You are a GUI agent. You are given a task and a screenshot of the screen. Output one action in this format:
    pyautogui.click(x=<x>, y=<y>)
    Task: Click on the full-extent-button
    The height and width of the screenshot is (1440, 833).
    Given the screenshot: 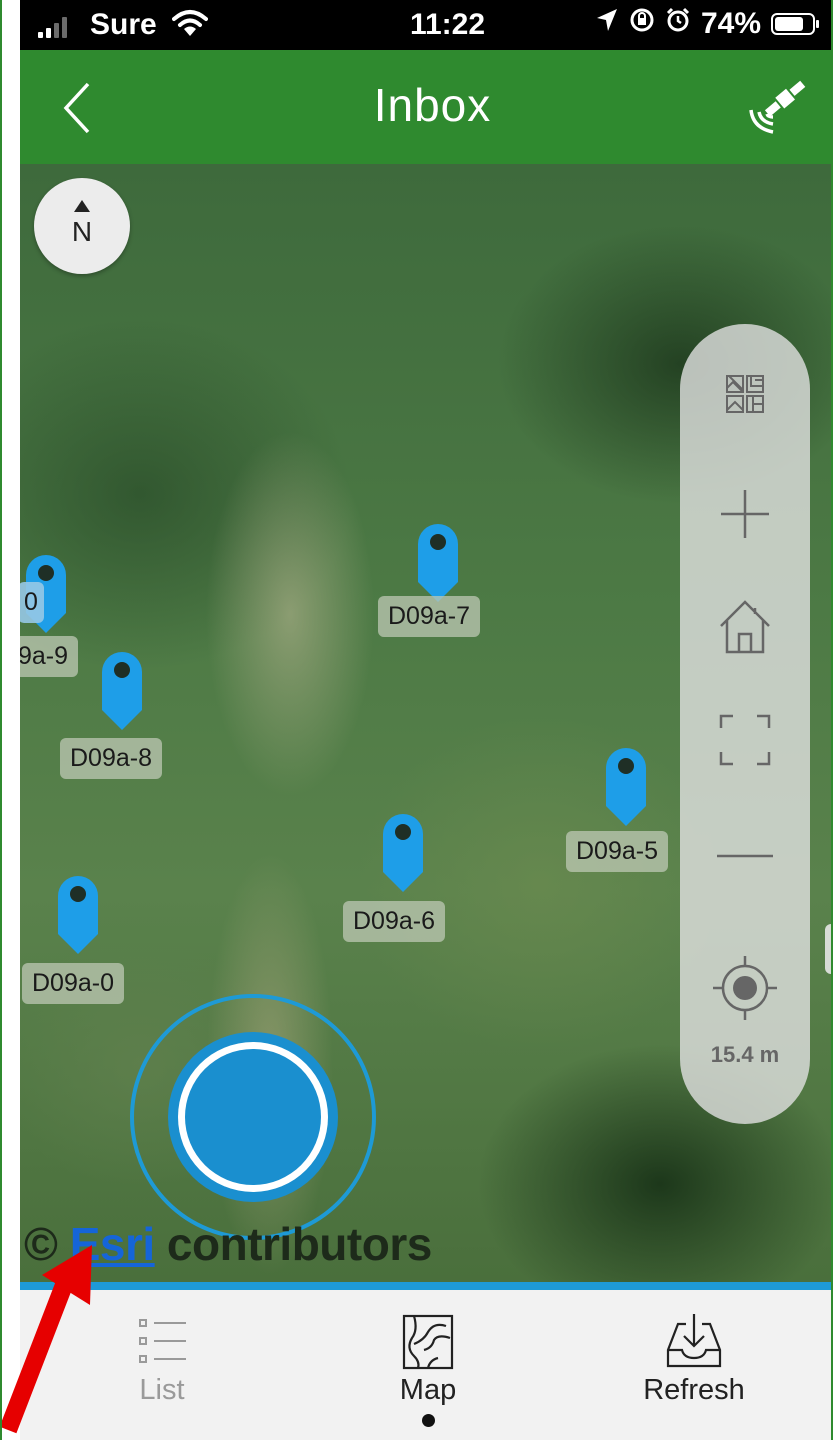 What is the action you would take?
    pyautogui.click(x=745, y=740)
    